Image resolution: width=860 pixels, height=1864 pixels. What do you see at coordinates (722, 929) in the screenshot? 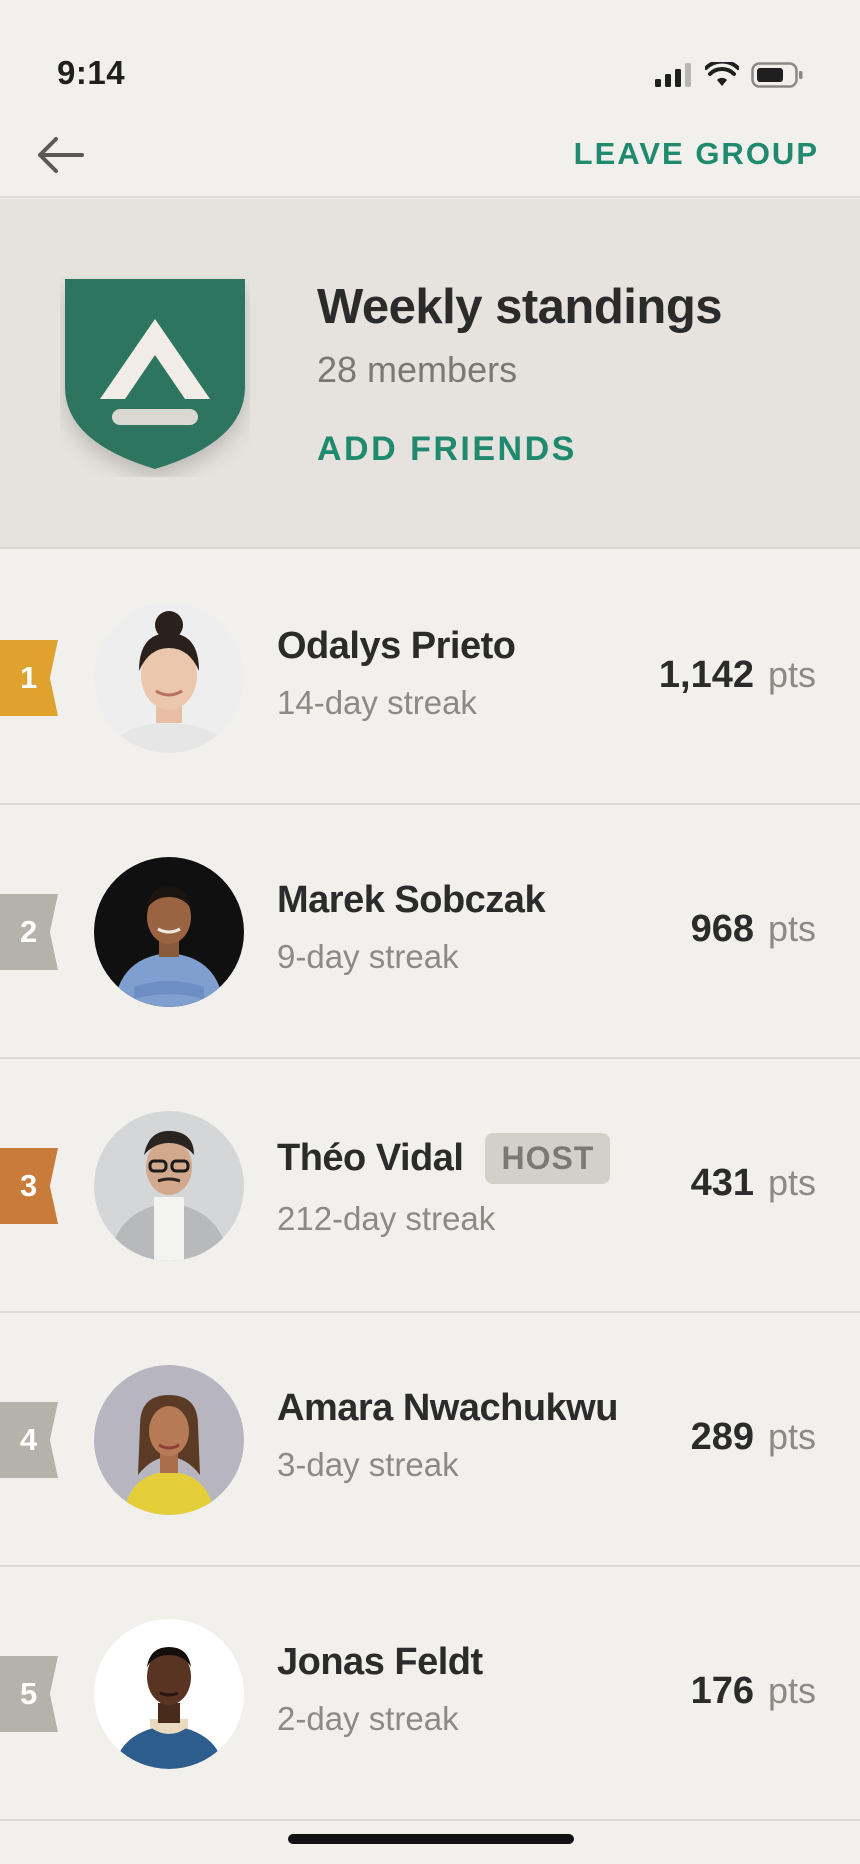
I see `points-value: 968` at bounding box center [722, 929].